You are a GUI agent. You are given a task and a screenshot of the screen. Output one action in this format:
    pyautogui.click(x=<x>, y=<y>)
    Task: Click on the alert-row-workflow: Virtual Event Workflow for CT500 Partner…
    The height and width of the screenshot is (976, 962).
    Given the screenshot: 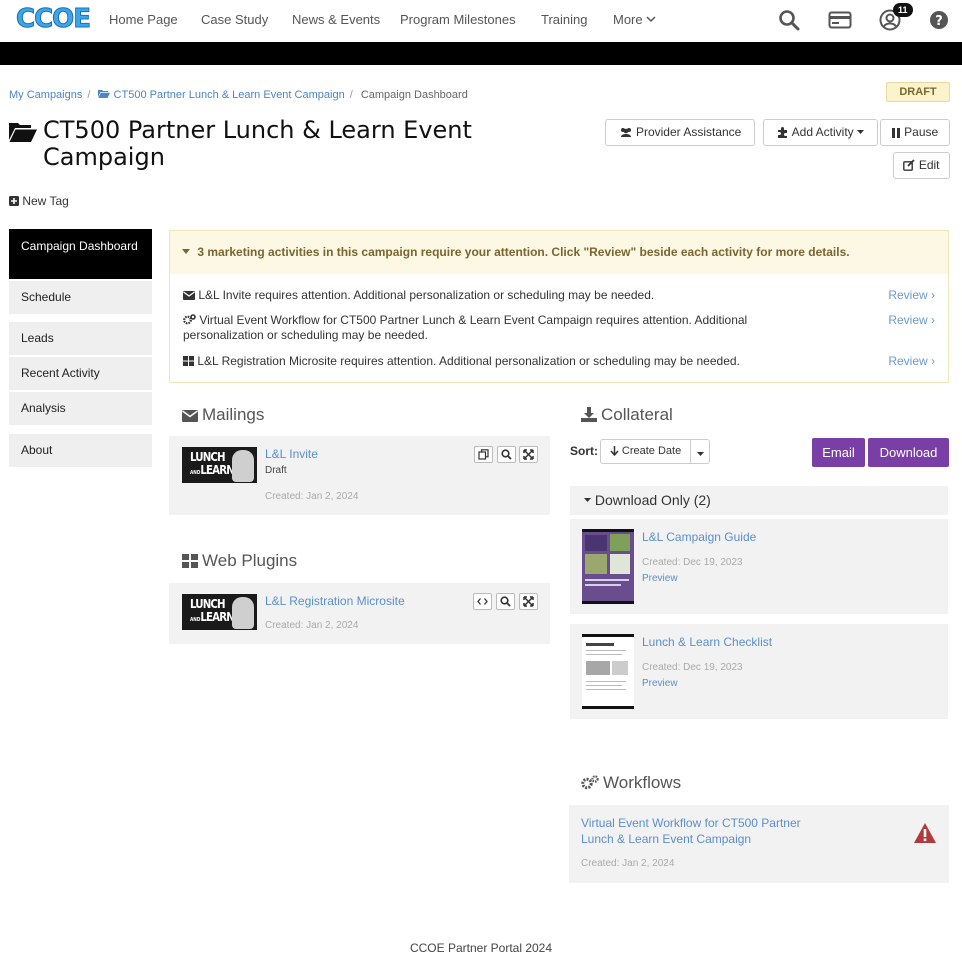 What is the action you would take?
    pyautogui.click(x=503, y=328)
    